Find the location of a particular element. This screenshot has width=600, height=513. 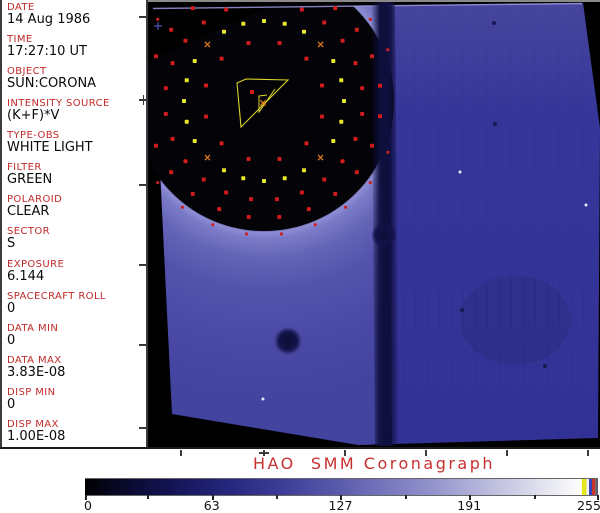

calibration-dot is located at coordinates (252, 92).